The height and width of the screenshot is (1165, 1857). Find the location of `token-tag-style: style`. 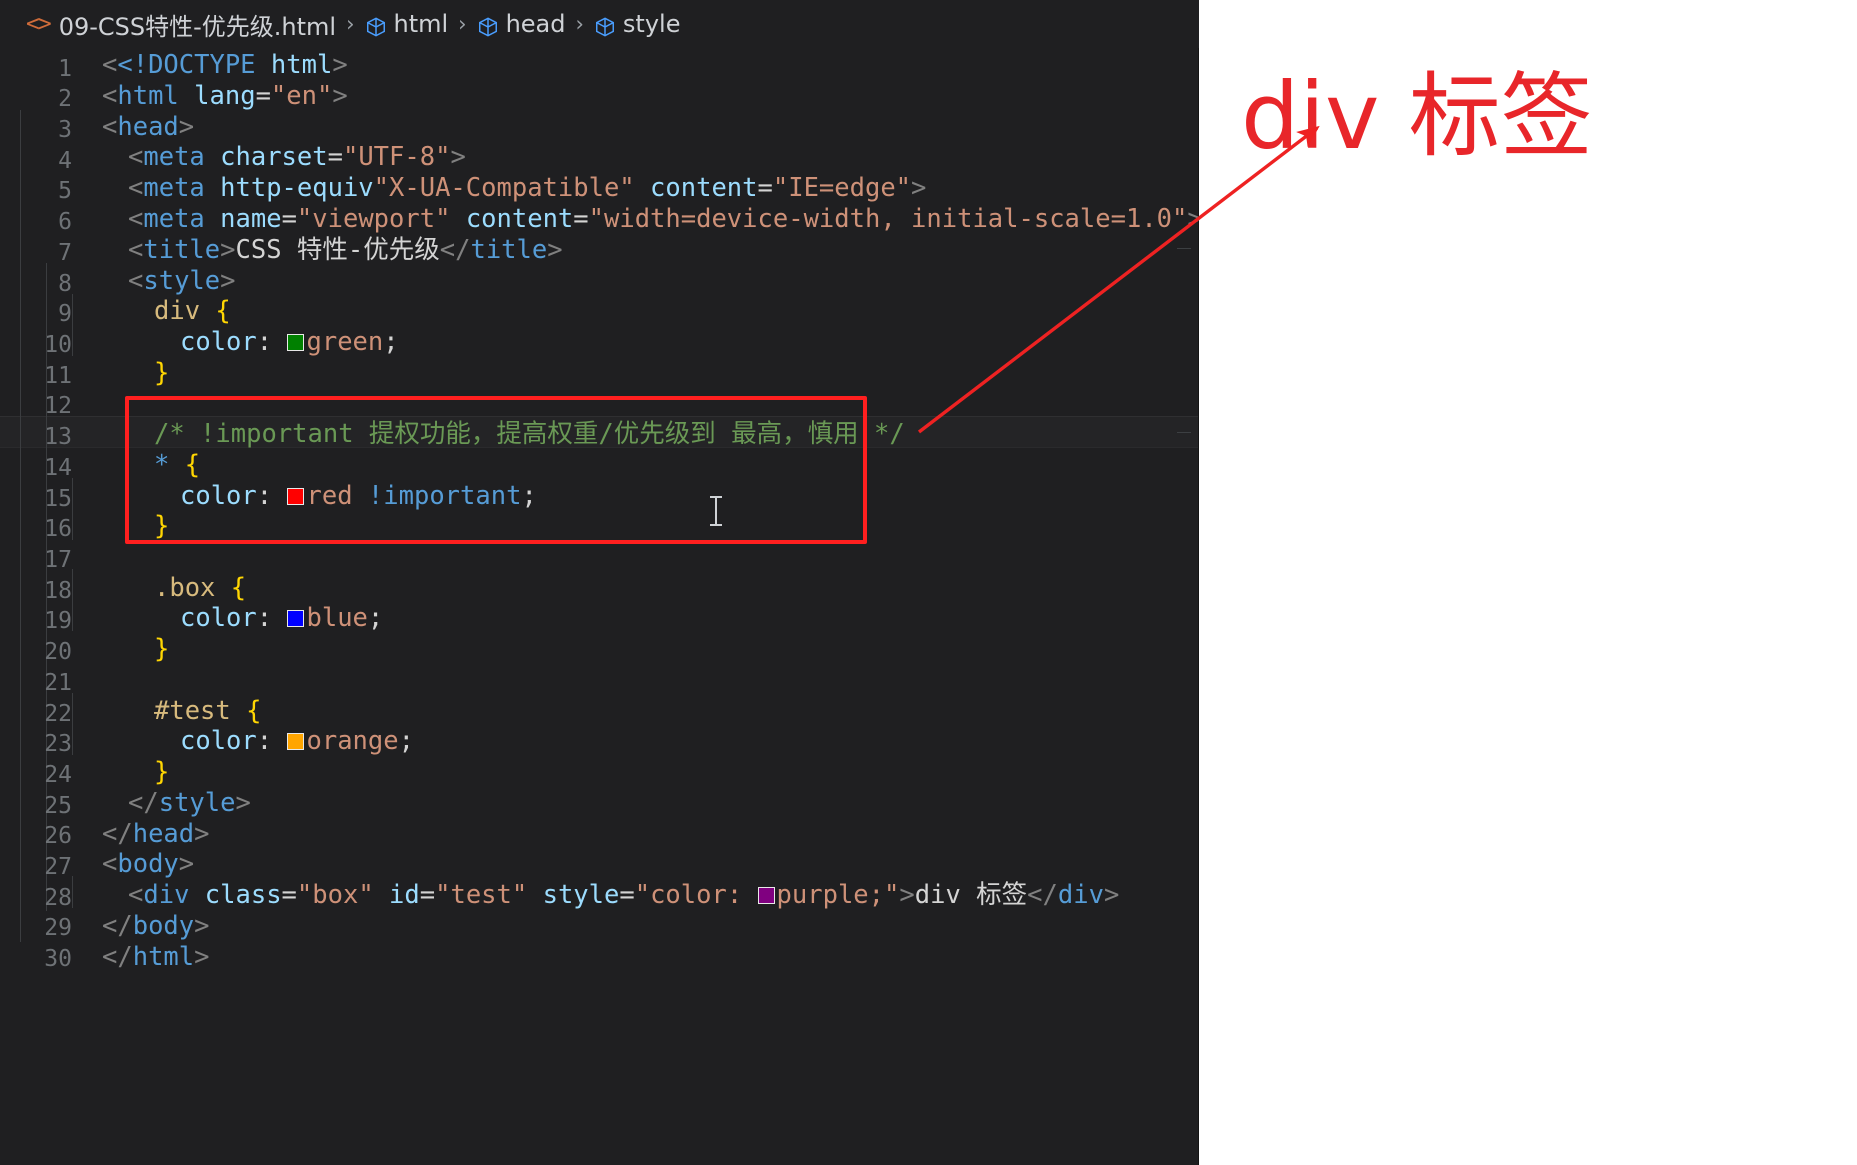

token-tag-style: style is located at coordinates (182, 281).